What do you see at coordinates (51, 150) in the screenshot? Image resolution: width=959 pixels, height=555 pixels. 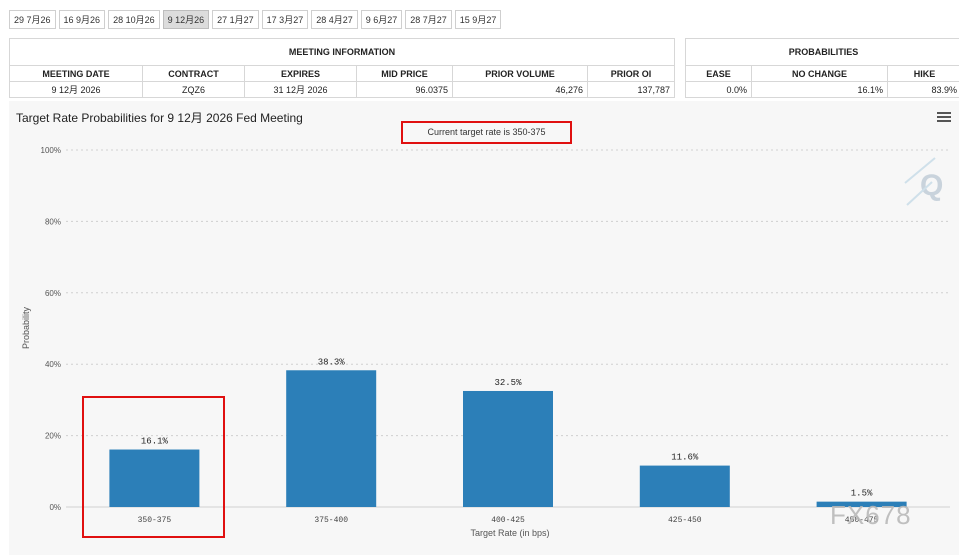 I see `y-tick-label: 100%` at bounding box center [51, 150].